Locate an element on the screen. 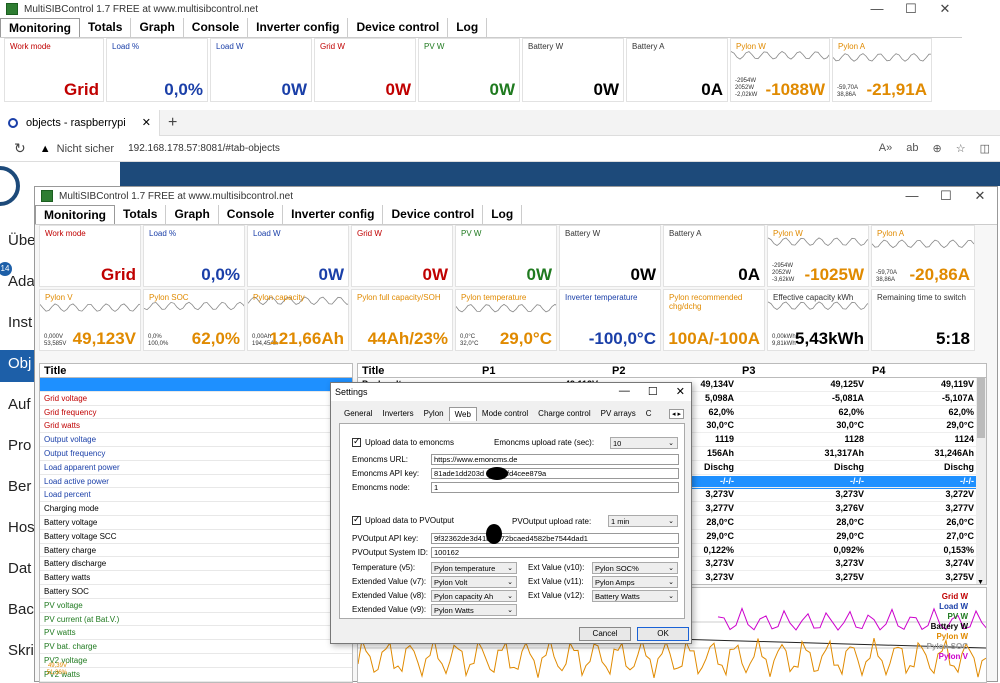 The image size is (1000, 683). menu-monitoring: Monitoring is located at coordinates (40, 27).